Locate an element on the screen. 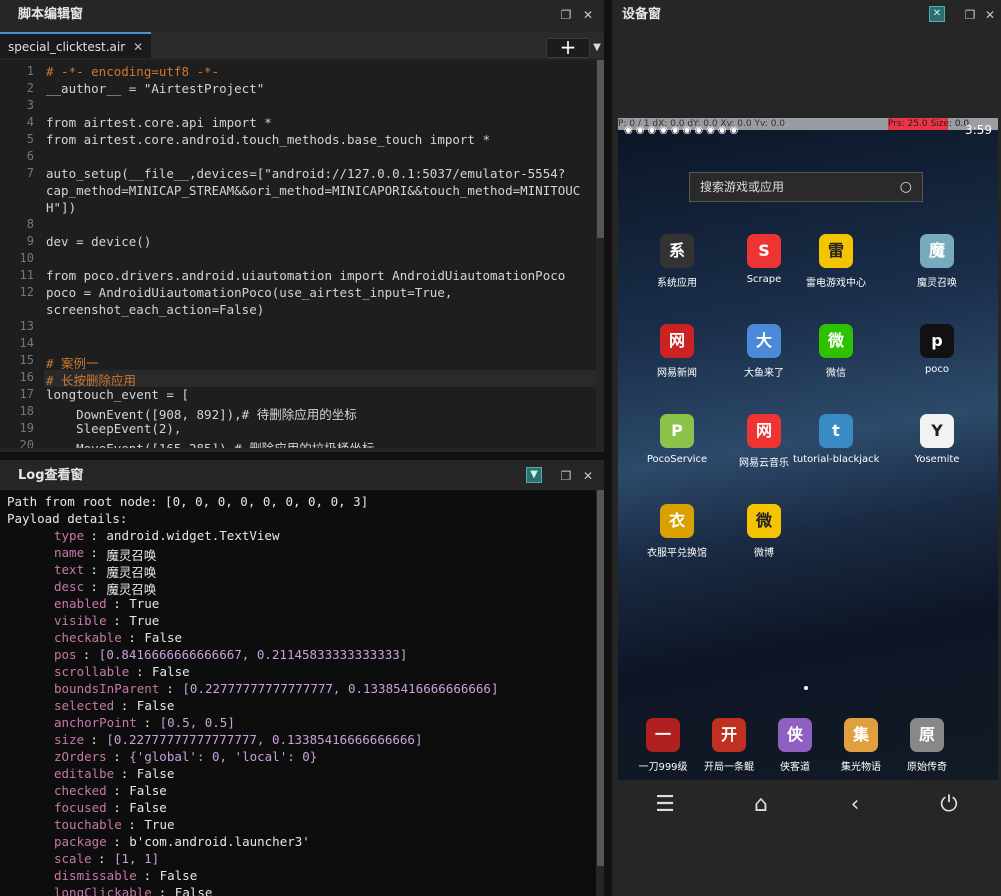 Image resolution: width=1001 pixels, height=896 pixels. app-grid: 系系统应用 is located at coordinates (677, 261).